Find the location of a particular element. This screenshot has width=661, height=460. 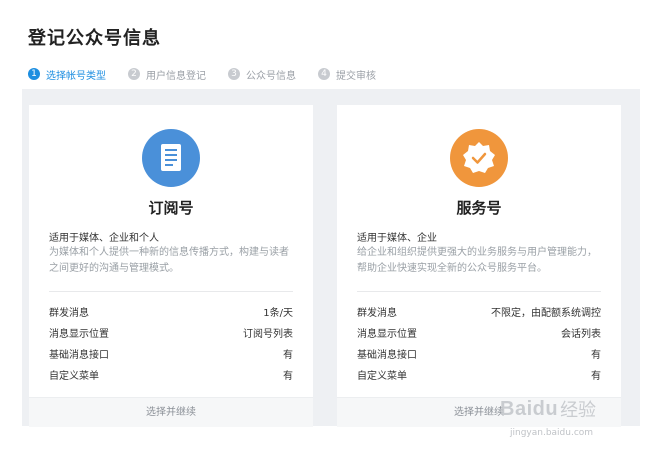

feature-row: 消息显示位置 订阅号列表 is located at coordinates (171, 332).